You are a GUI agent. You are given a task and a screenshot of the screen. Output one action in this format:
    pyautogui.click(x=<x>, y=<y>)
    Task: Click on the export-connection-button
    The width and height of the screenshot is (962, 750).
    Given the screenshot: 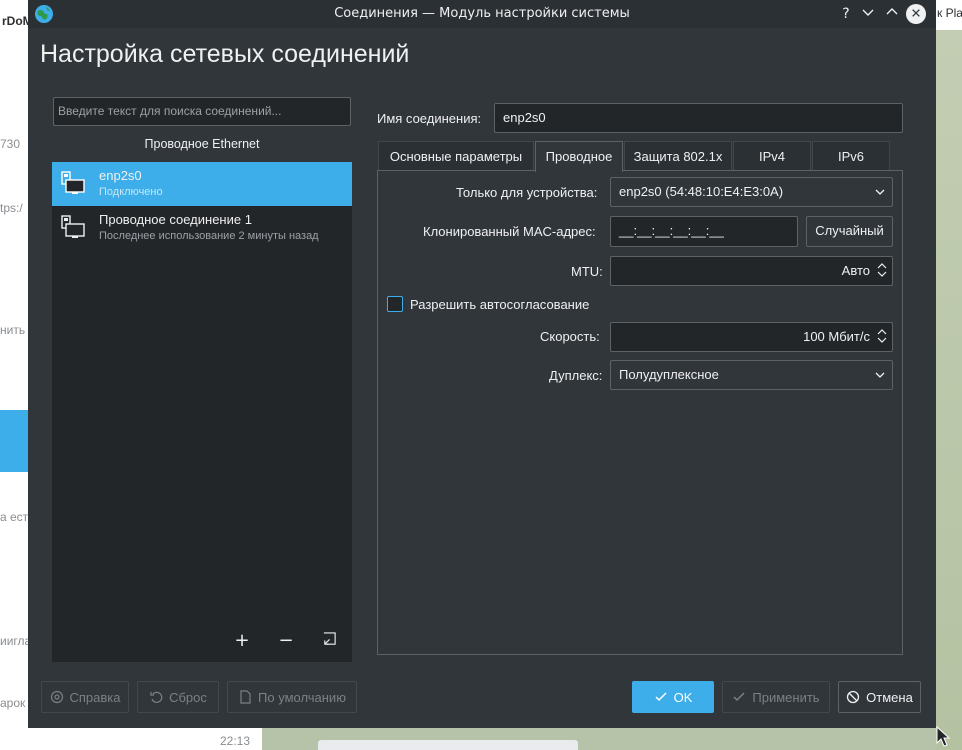 What is the action you would take?
    pyautogui.click(x=329, y=641)
    